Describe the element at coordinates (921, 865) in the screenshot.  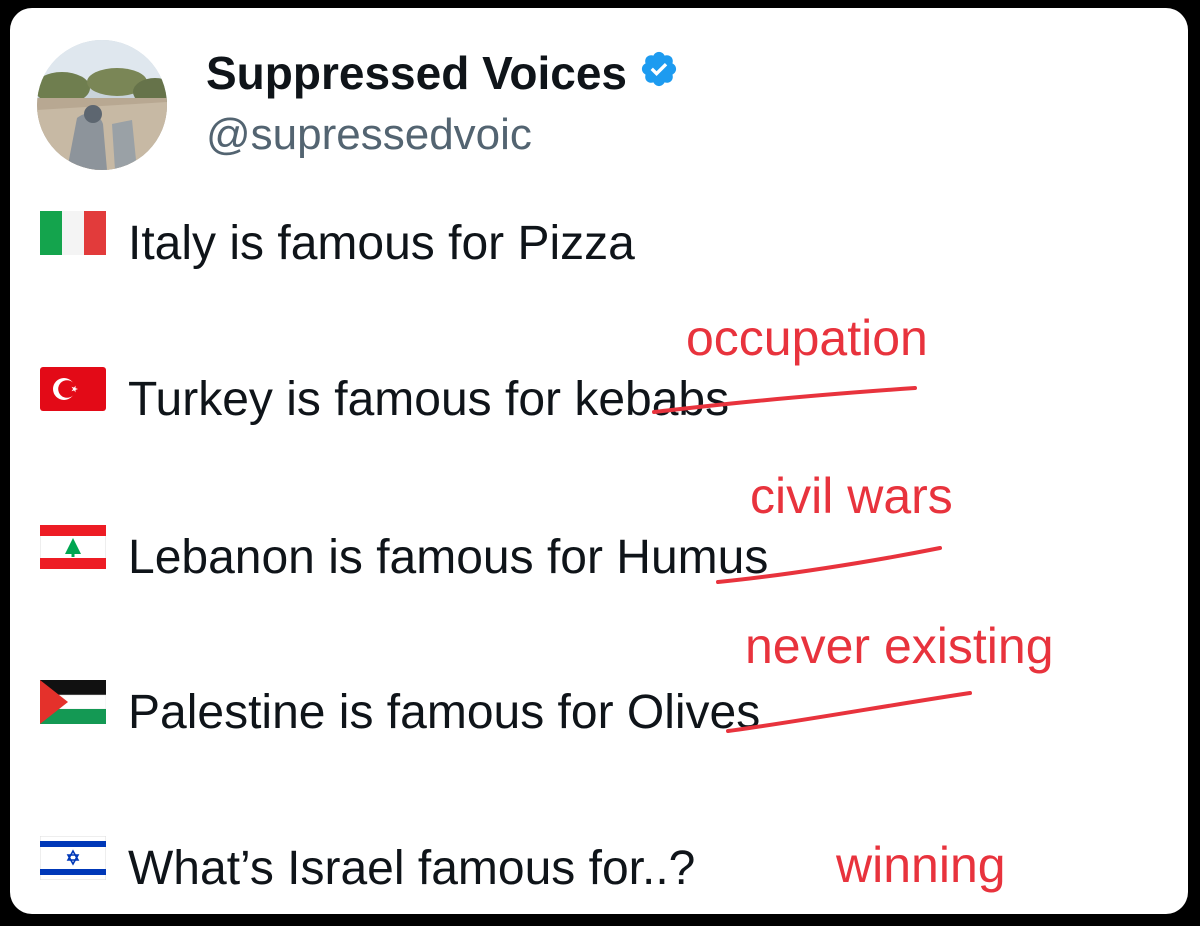
I see `annotation-winning: winning` at that location.